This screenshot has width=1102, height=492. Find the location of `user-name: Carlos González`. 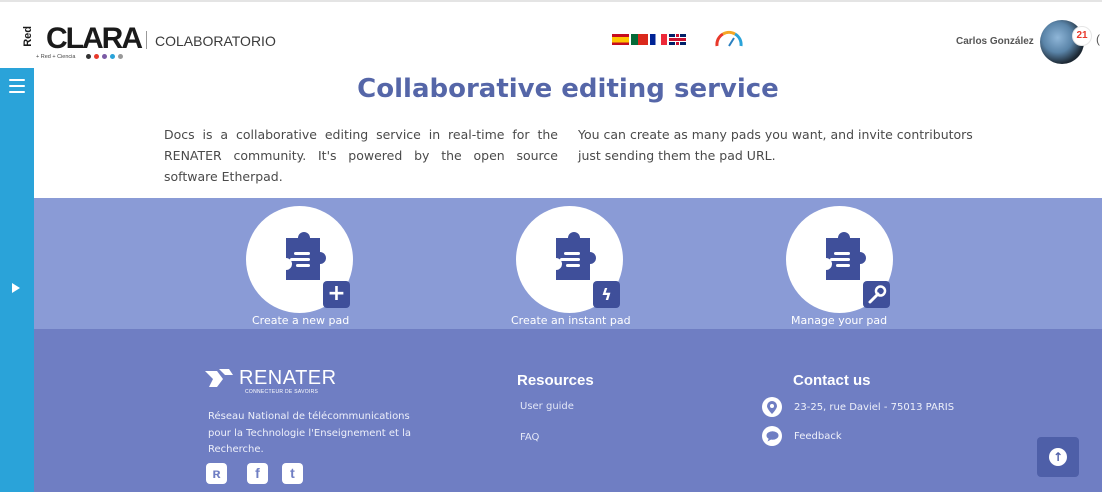

user-name: Carlos González is located at coordinates (995, 41).